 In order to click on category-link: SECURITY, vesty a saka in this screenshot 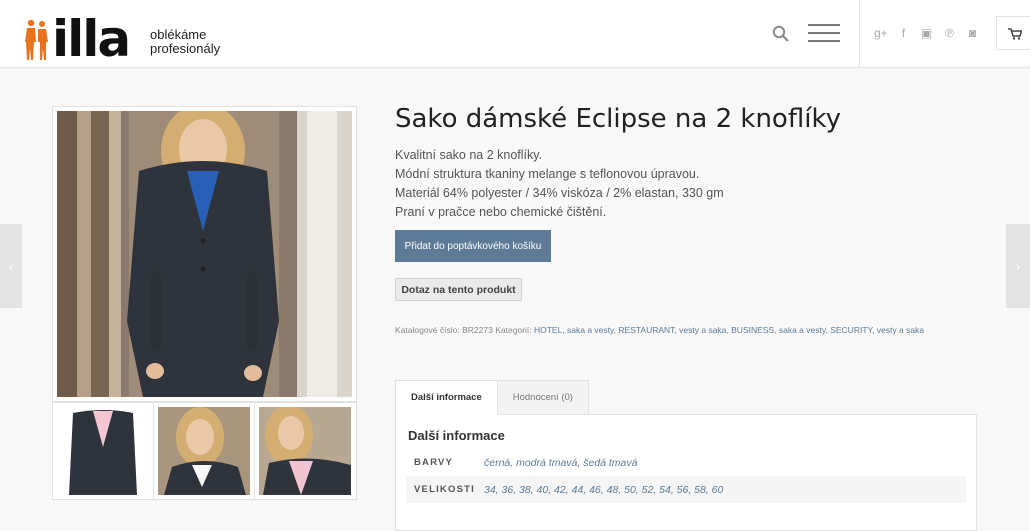, I will do `click(877, 330)`.